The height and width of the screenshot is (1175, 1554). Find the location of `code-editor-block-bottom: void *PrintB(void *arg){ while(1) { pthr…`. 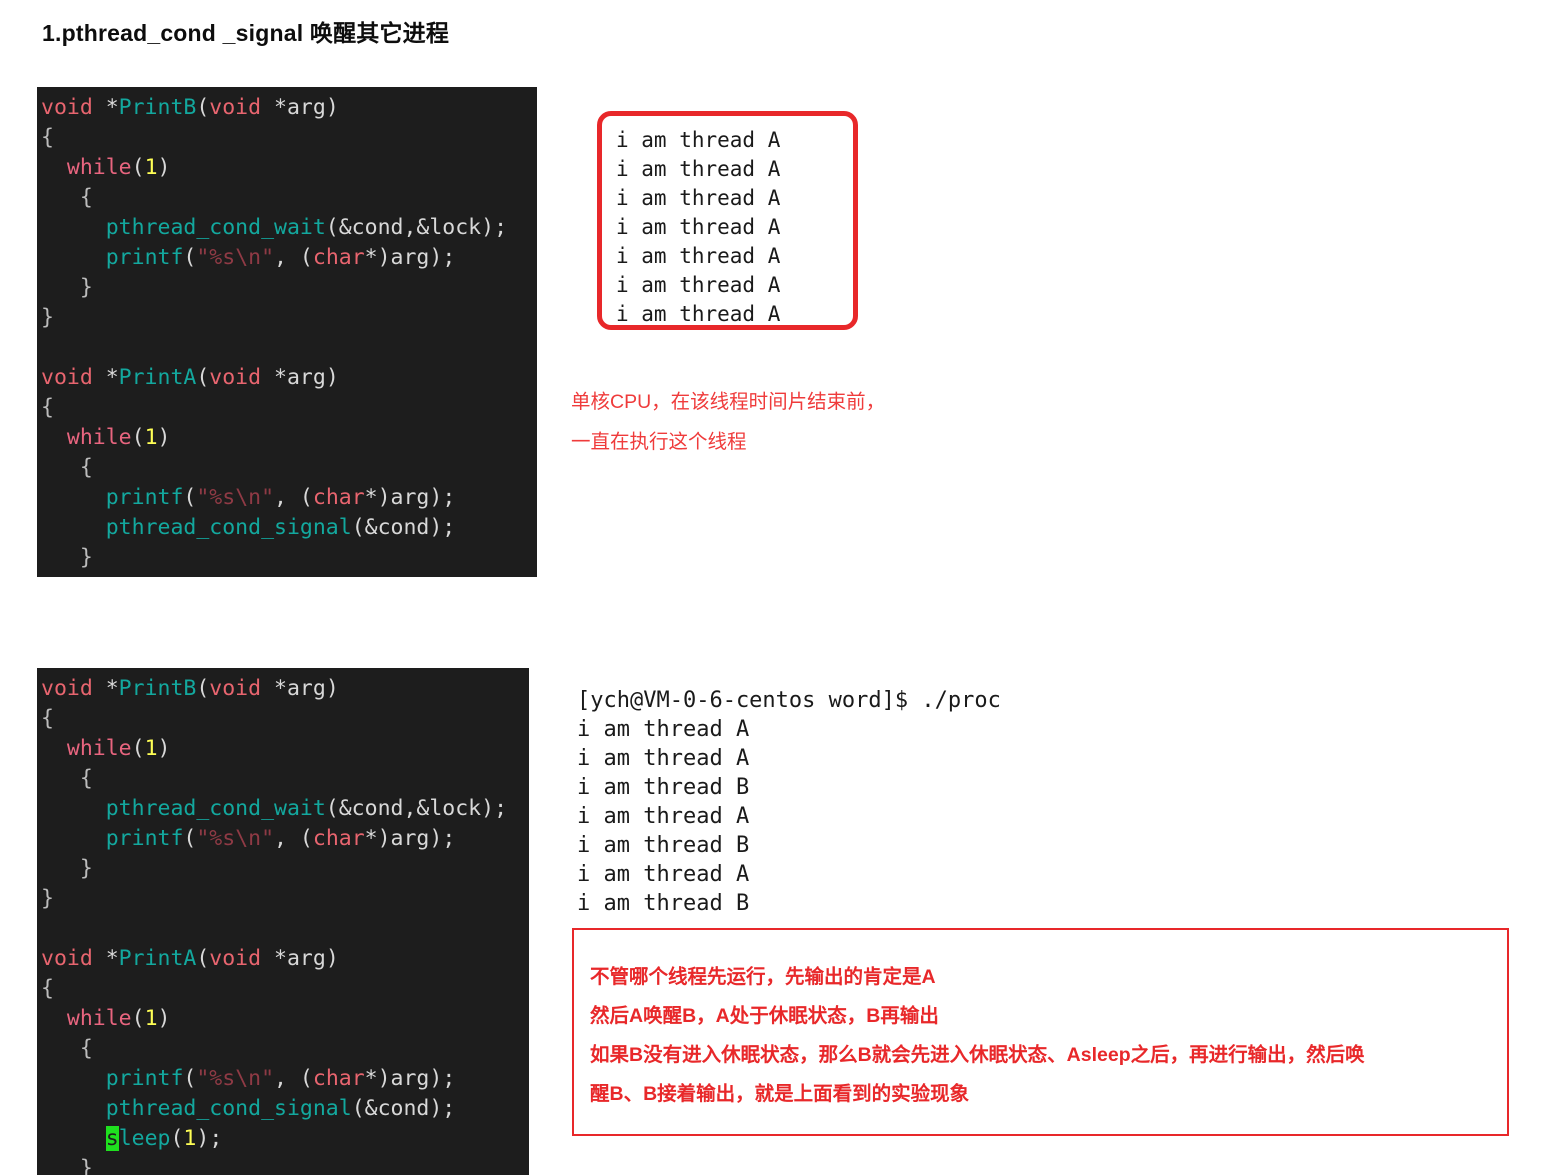

code-editor-block-bottom: void *PrintB(void *arg){ while(1) { pthr… is located at coordinates (283, 921).